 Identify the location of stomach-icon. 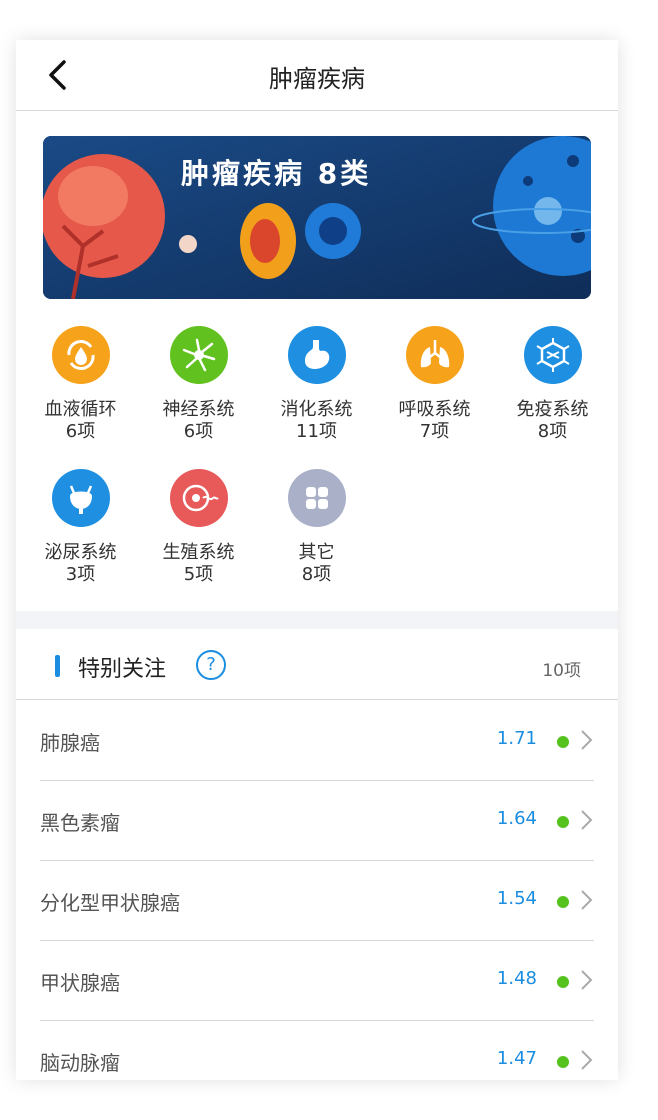
(316, 355).